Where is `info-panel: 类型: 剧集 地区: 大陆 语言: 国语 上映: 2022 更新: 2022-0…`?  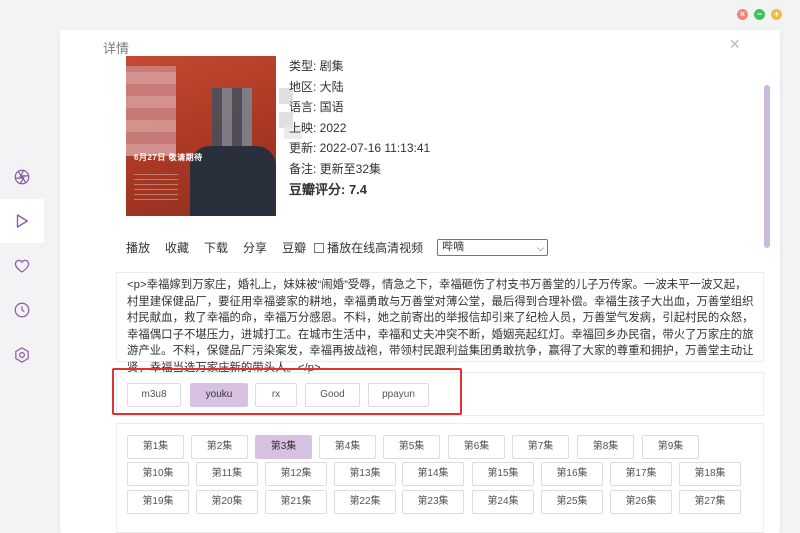
info-panel: 类型: 剧集 地区: 大陆 语言: 国语 上映: 2022 更新: 2022-0… is located at coordinates (359, 128).